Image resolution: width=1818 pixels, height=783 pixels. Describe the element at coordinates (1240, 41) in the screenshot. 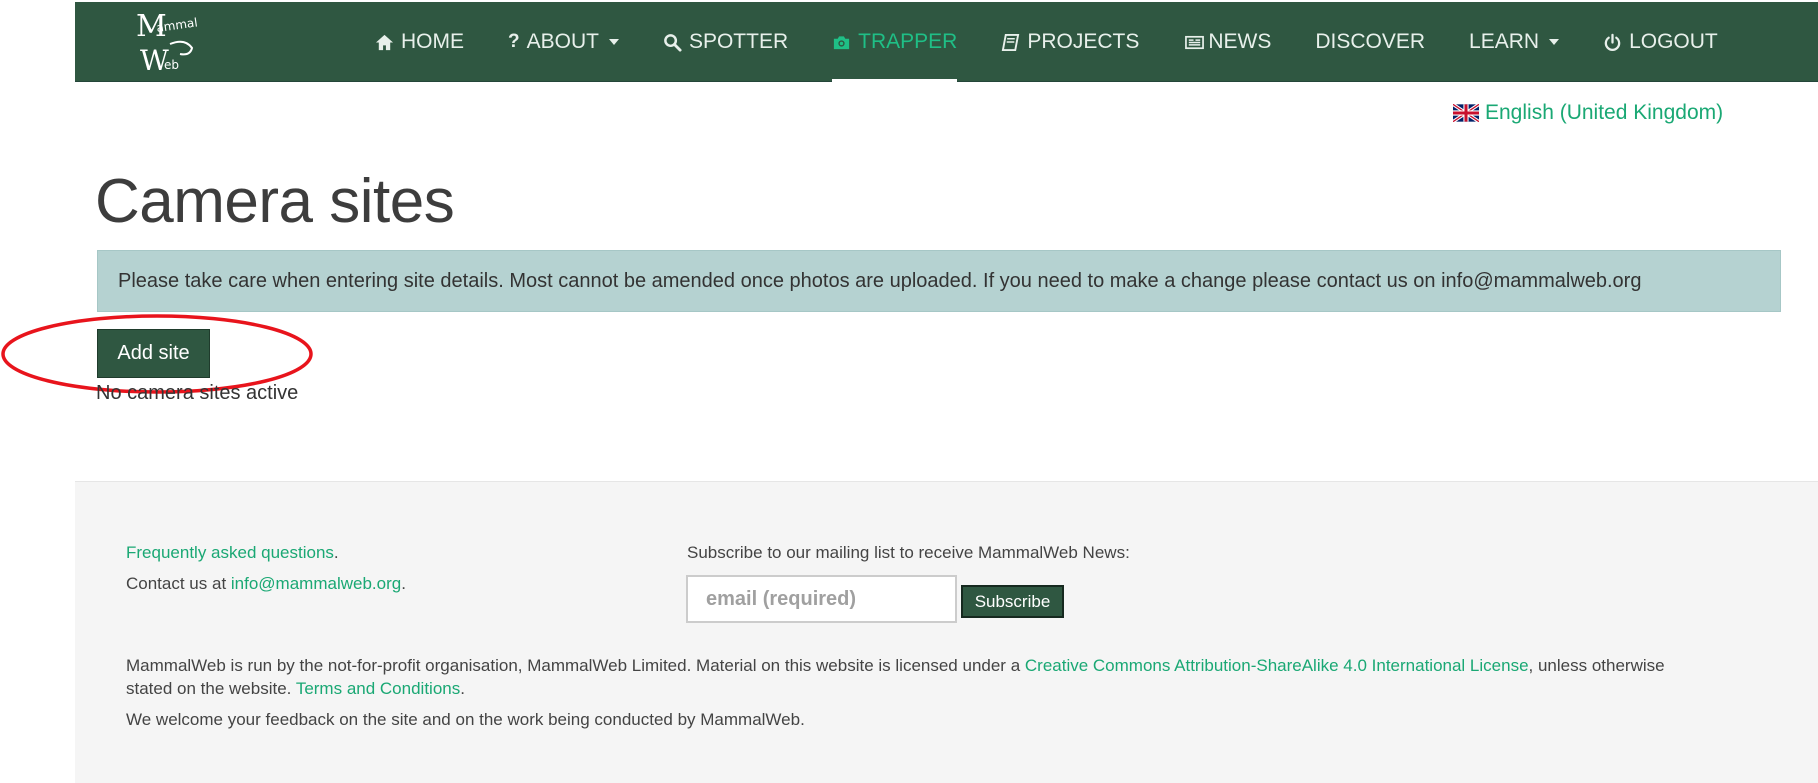

I see `nav-news-label: NEWS` at that location.